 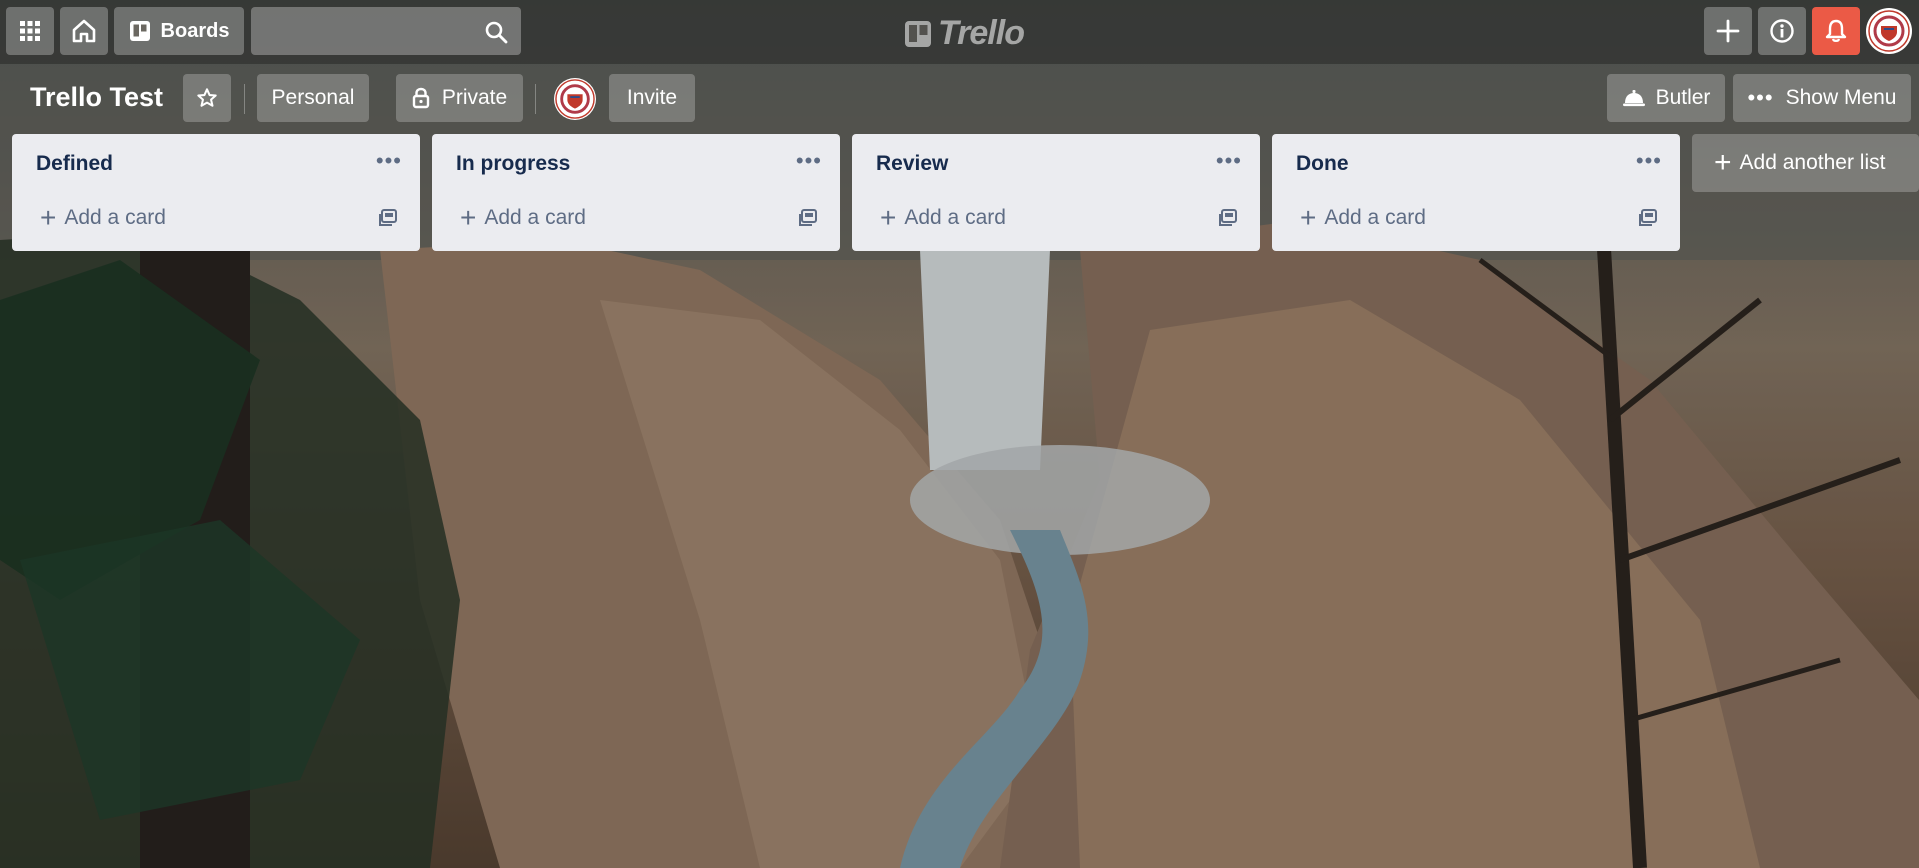 I want to click on add-list-label: Add another list, so click(x=1812, y=162).